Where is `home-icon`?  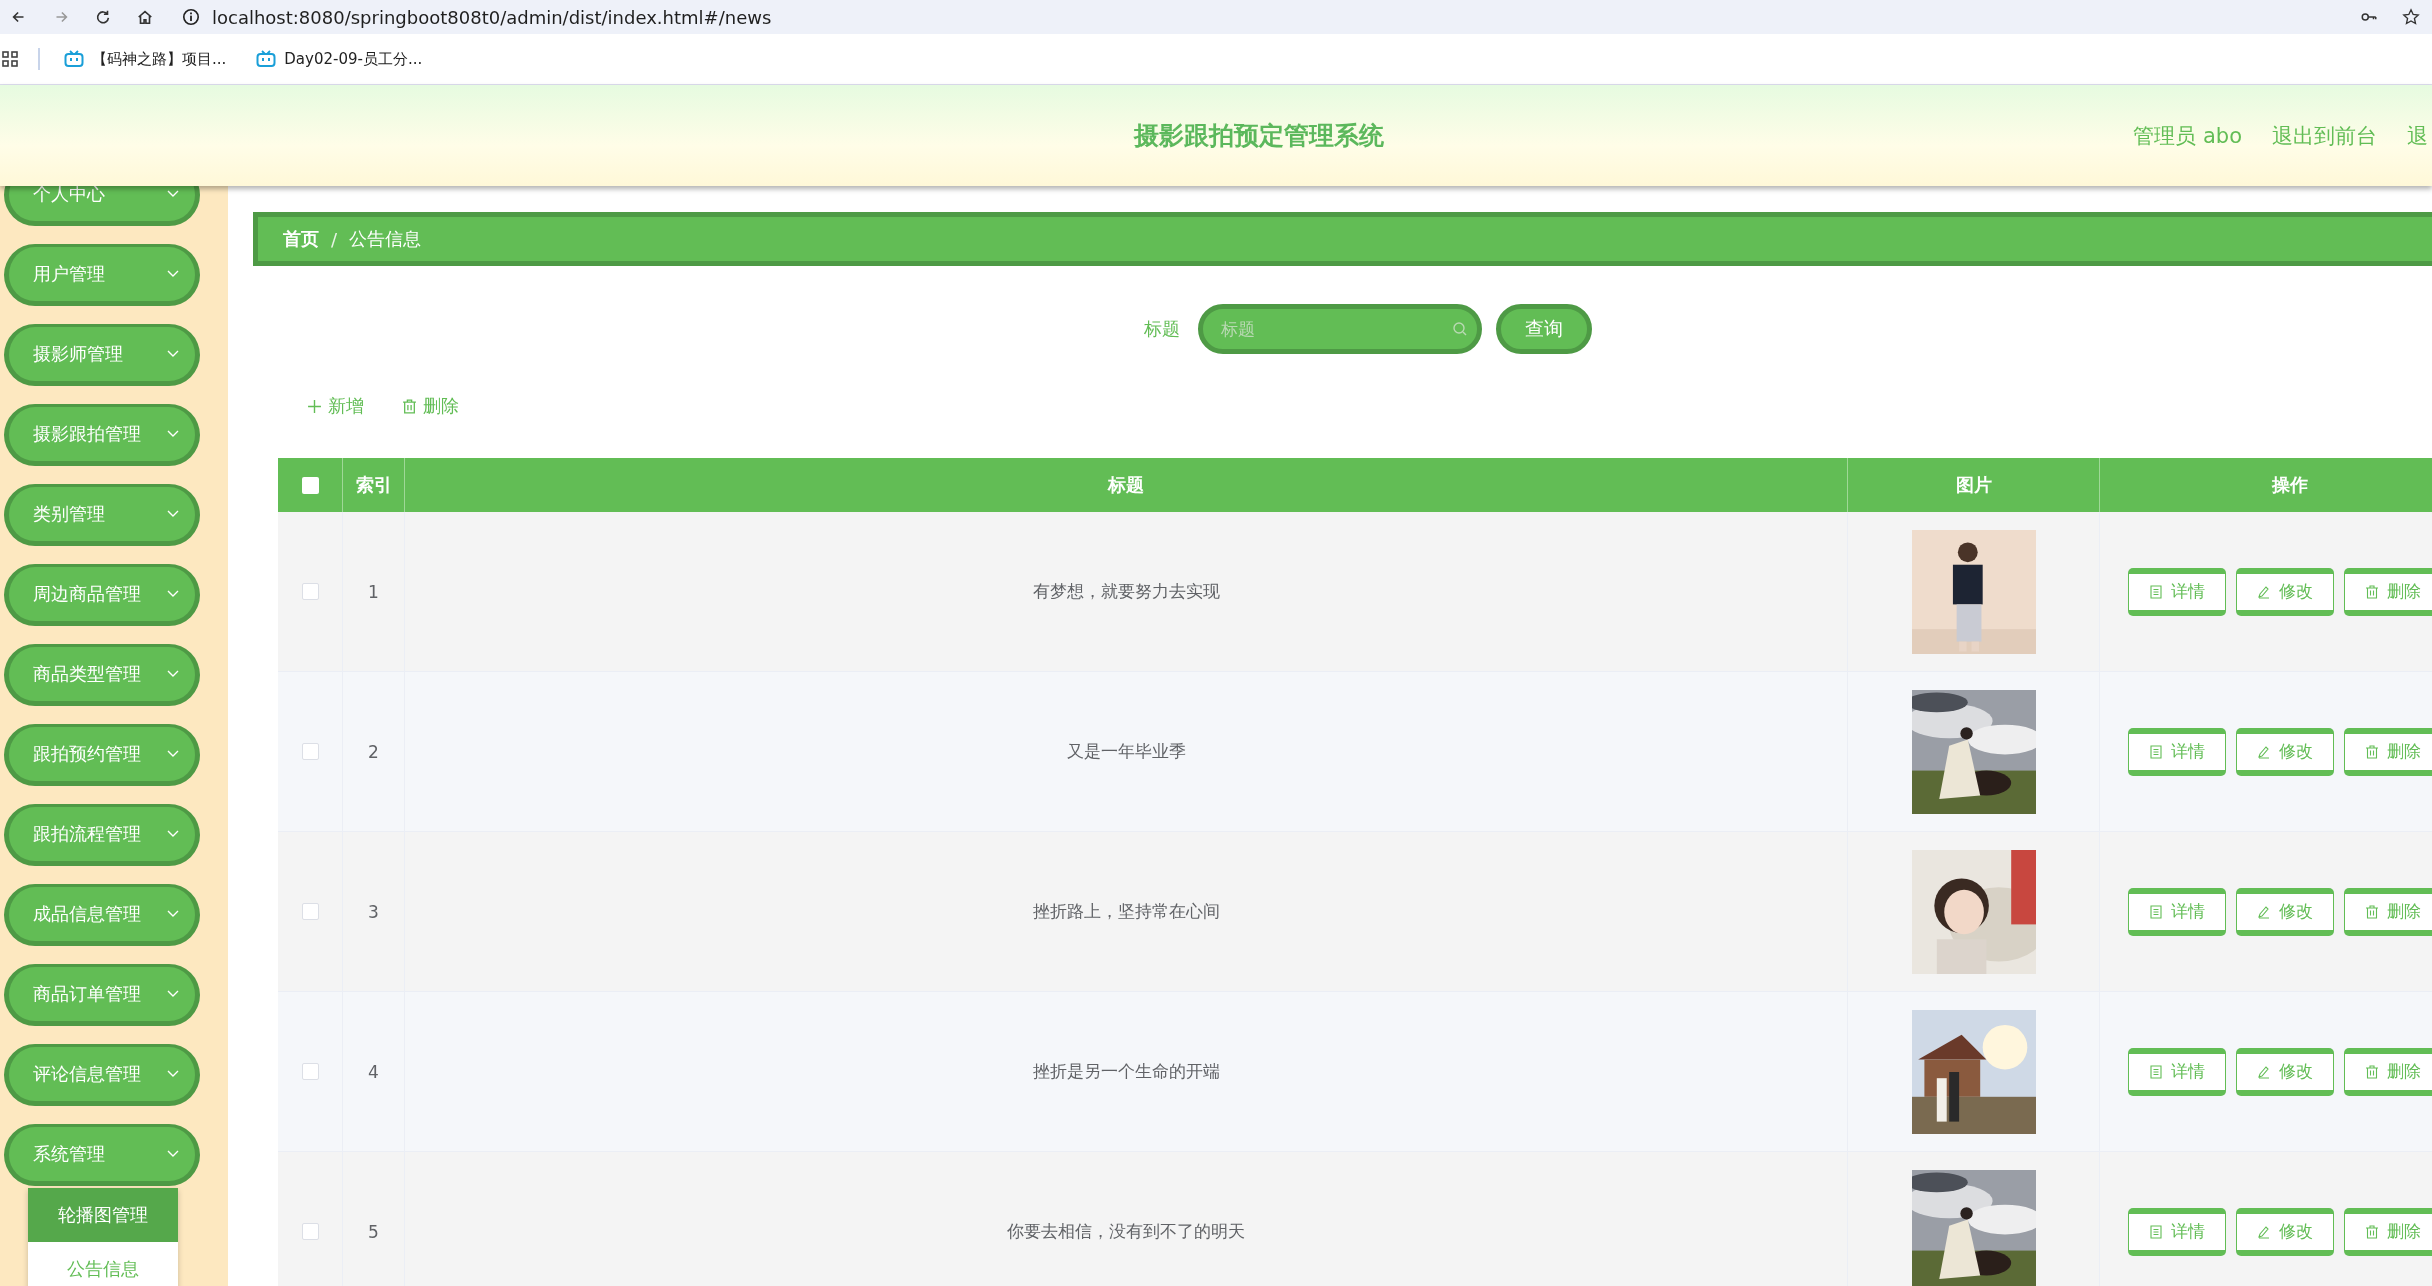
home-icon is located at coordinates (145, 17).